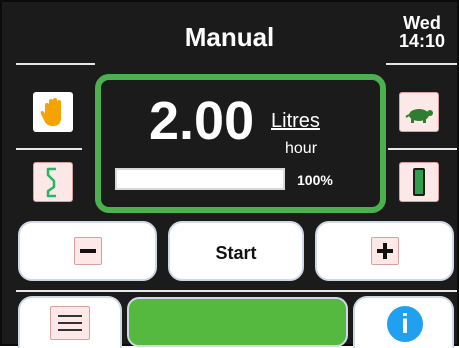 This screenshot has height=348, width=459. I want to click on menu-button, so click(70, 322).